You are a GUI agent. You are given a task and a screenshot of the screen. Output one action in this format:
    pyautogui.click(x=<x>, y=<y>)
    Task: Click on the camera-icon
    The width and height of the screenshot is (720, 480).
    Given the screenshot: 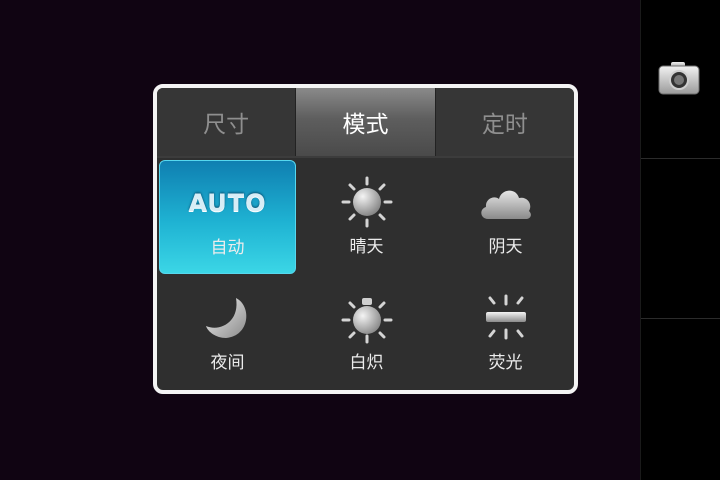 What is the action you would take?
    pyautogui.click(x=679, y=79)
    